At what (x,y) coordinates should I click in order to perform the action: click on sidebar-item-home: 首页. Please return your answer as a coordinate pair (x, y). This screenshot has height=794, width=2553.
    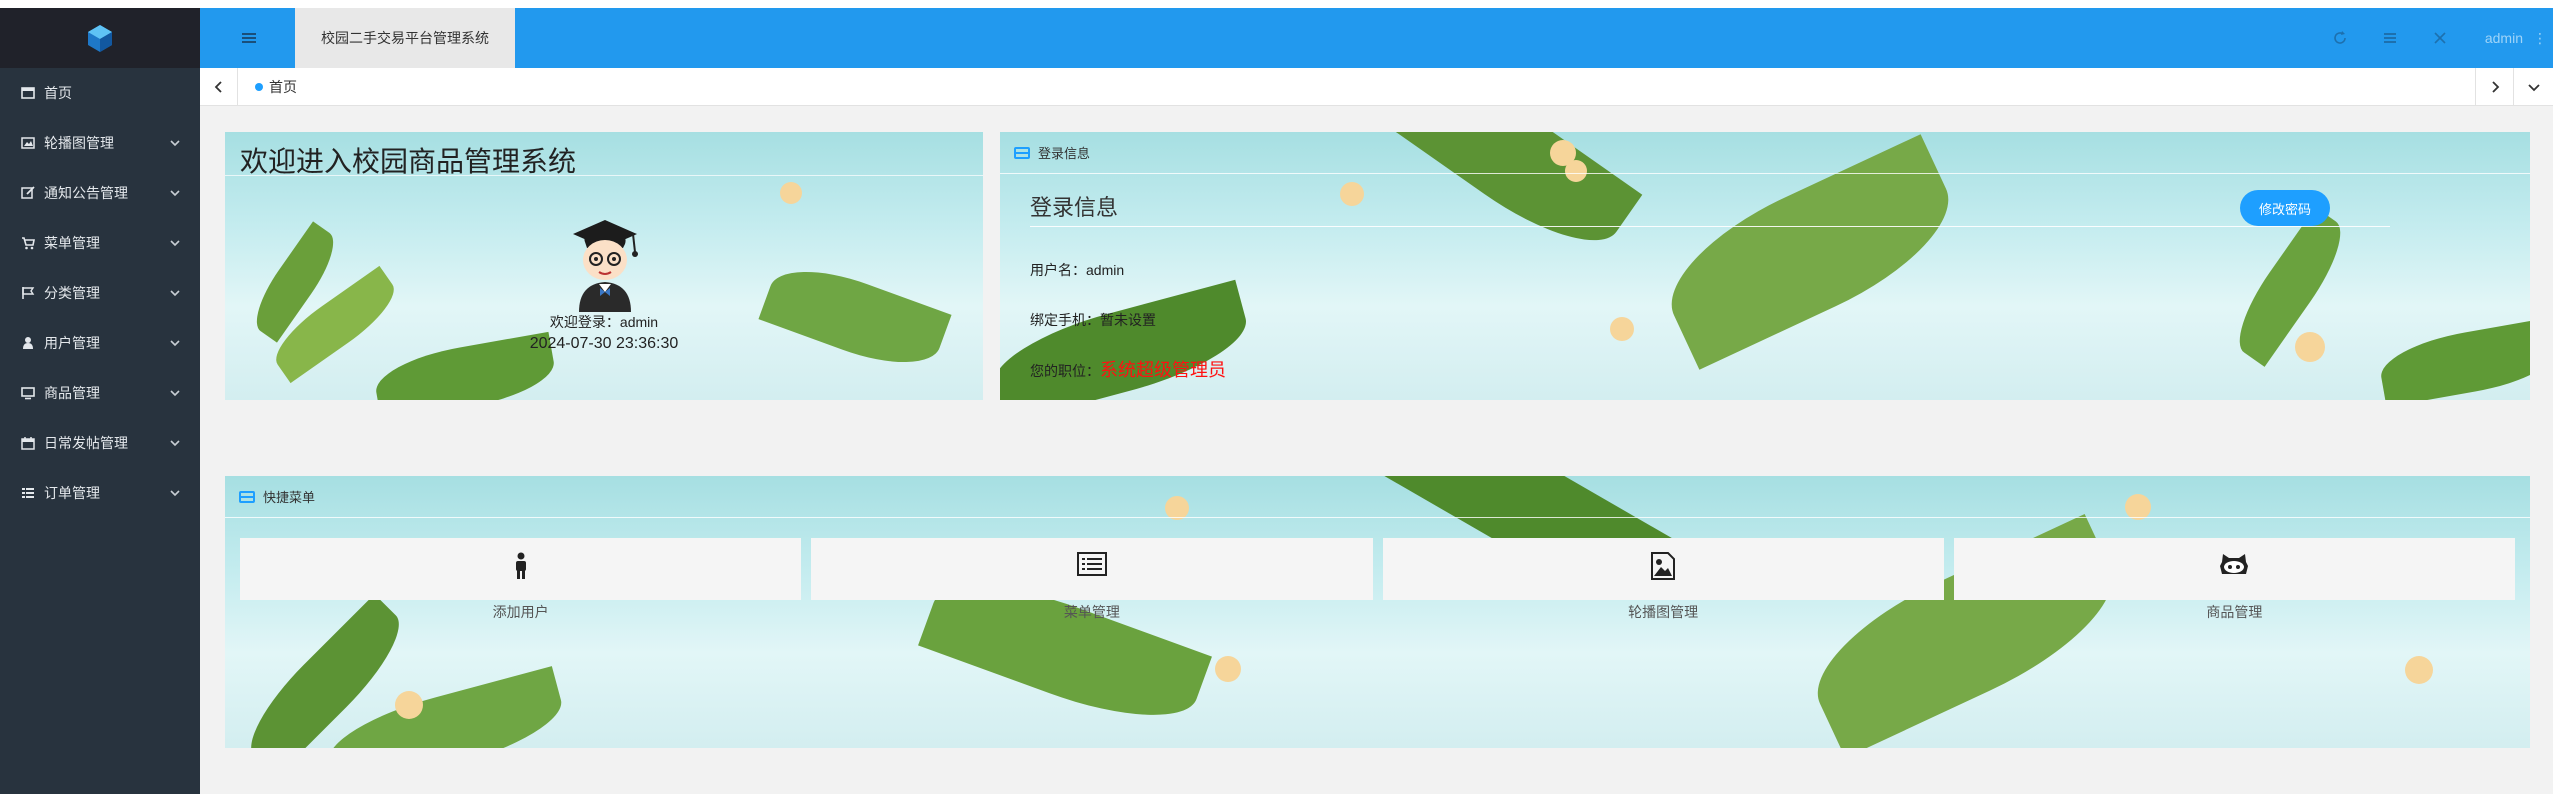
    Looking at the image, I should click on (100, 93).